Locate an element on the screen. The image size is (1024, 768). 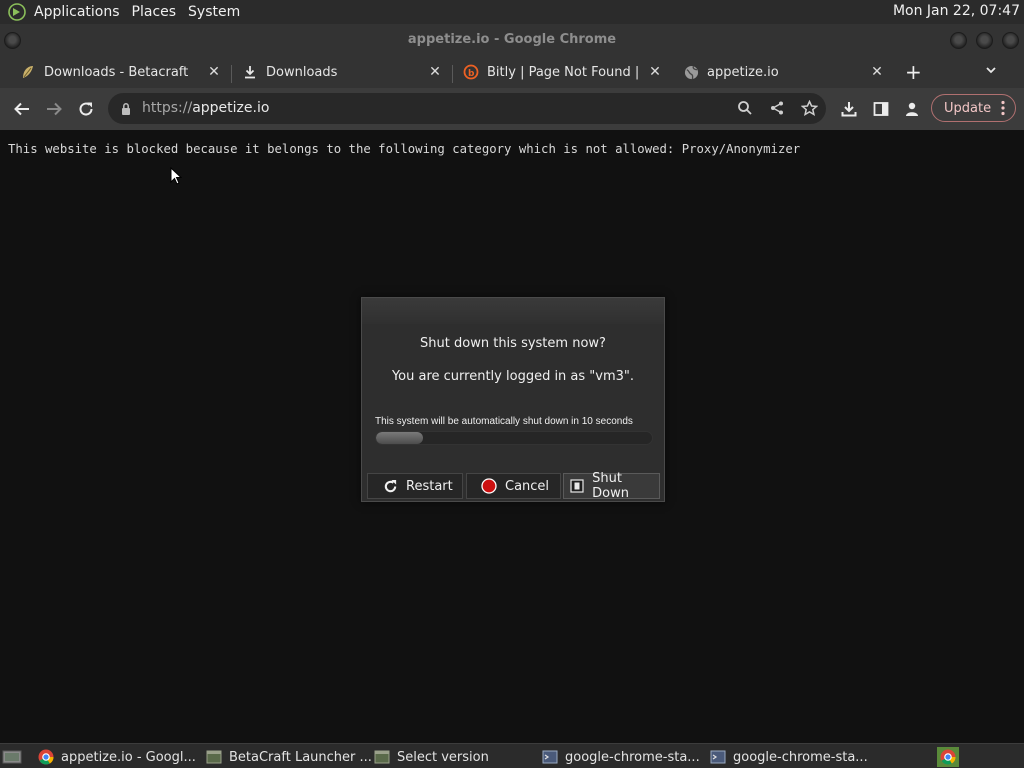
download-icon is located at coordinates (250, 72).